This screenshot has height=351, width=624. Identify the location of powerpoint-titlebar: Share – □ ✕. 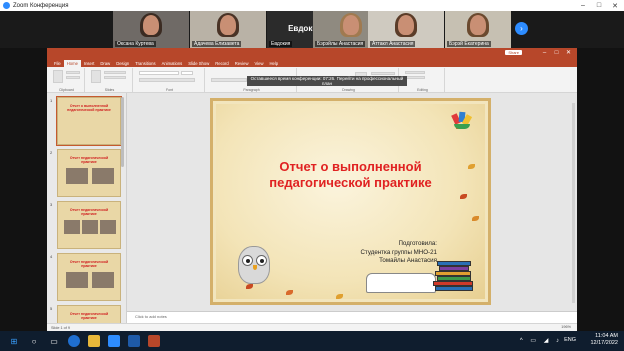
(312, 53).